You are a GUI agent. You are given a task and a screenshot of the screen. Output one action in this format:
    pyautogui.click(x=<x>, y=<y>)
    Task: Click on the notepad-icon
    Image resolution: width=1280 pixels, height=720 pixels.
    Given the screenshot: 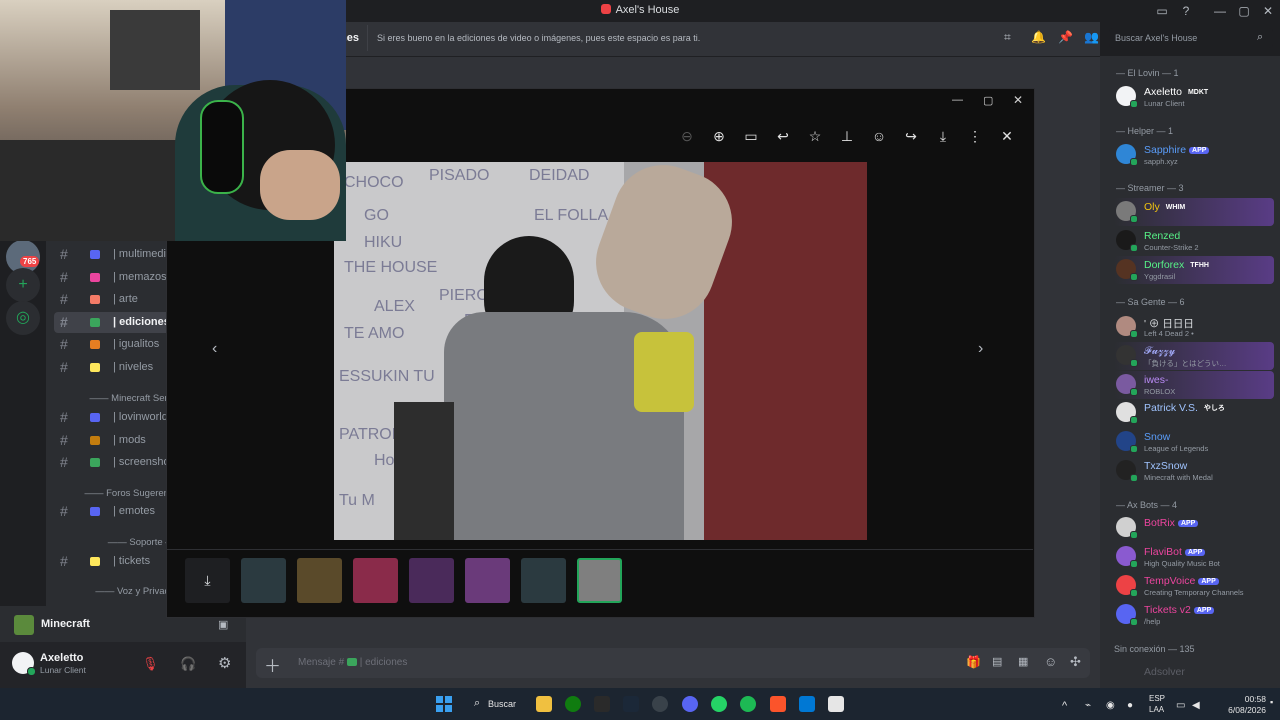 What is the action you would take?
    pyautogui.click(x=836, y=704)
    